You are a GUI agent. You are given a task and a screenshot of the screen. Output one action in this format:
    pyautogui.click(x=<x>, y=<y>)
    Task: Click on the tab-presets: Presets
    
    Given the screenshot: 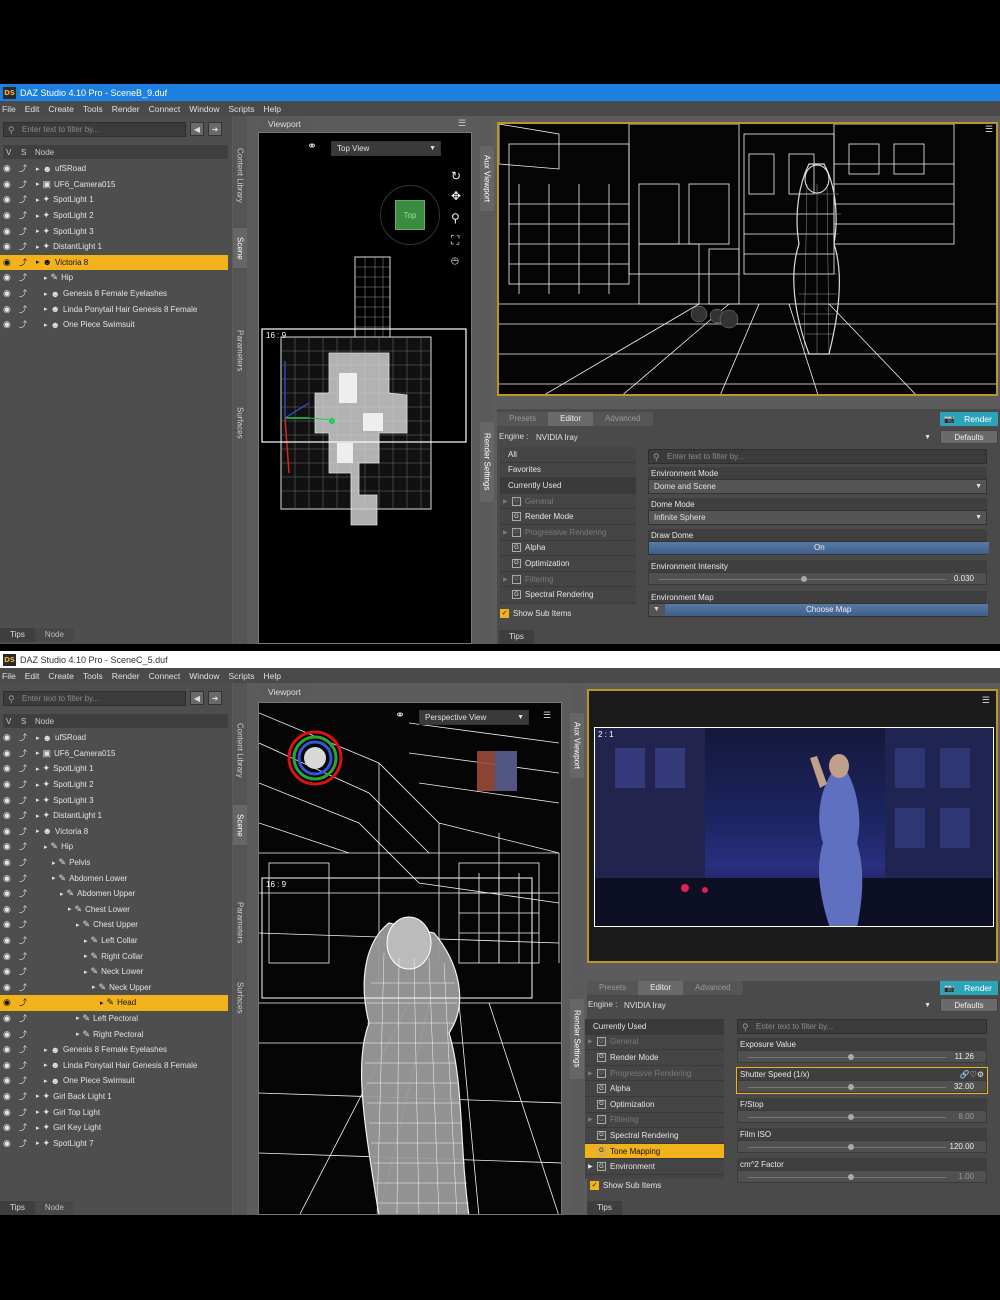 What is the action you would take?
    pyautogui.click(x=523, y=419)
    